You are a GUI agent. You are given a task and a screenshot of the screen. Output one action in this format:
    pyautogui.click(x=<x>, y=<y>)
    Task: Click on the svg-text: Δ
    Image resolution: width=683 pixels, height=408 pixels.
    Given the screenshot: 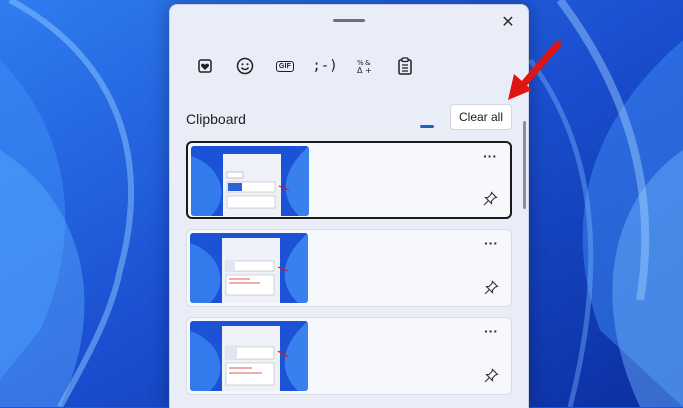 What is the action you would take?
    pyautogui.click(x=360, y=70)
    